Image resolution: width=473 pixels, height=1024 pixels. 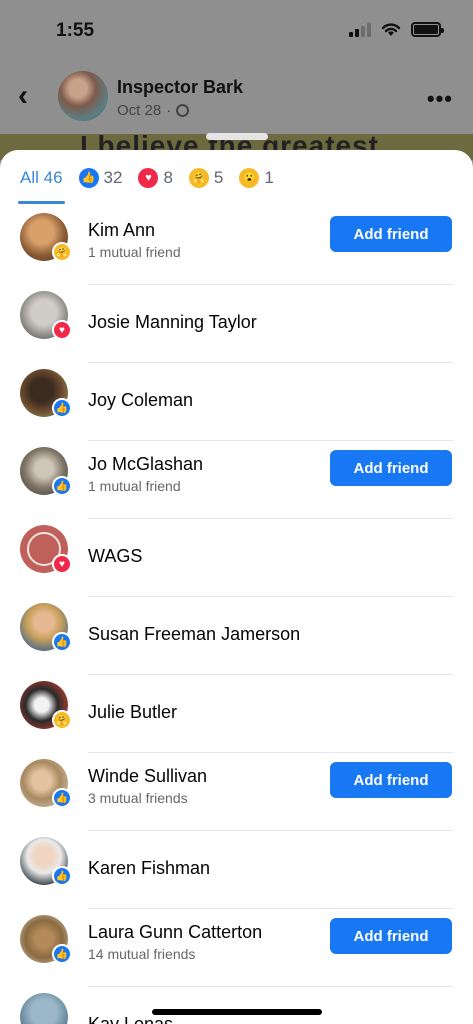 I want to click on tab-love: ♥ 8, so click(x=155, y=178).